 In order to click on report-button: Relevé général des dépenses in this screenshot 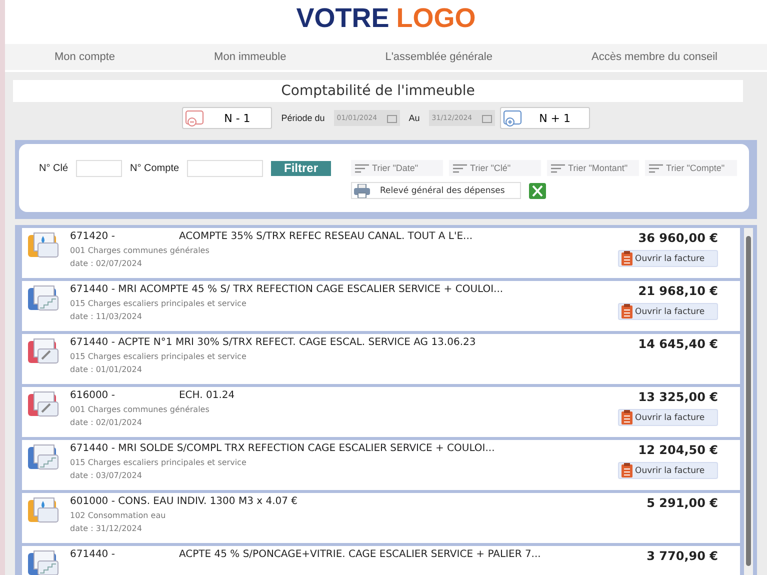, I will do `click(436, 190)`.